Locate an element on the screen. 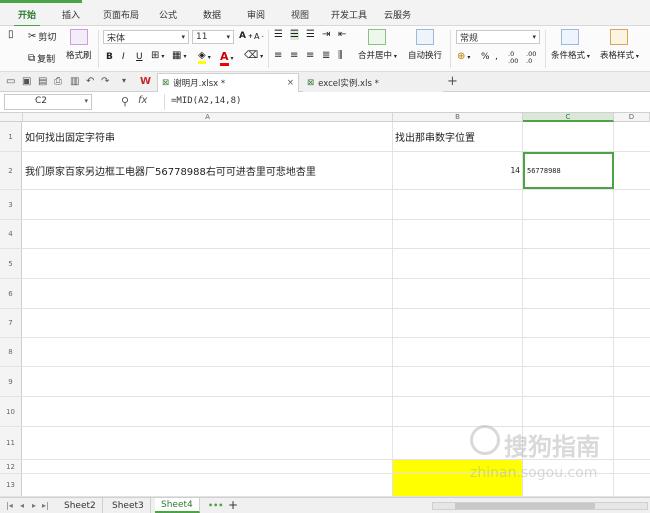  font-name-select: 宋体 ▾ is located at coordinates (146, 37).